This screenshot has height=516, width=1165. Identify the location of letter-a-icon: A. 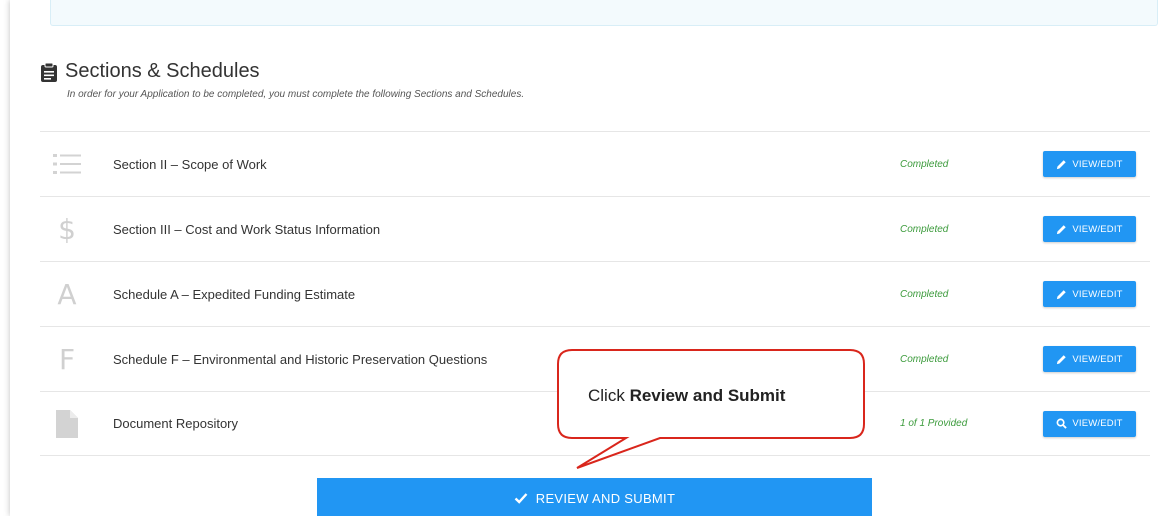
(67, 294).